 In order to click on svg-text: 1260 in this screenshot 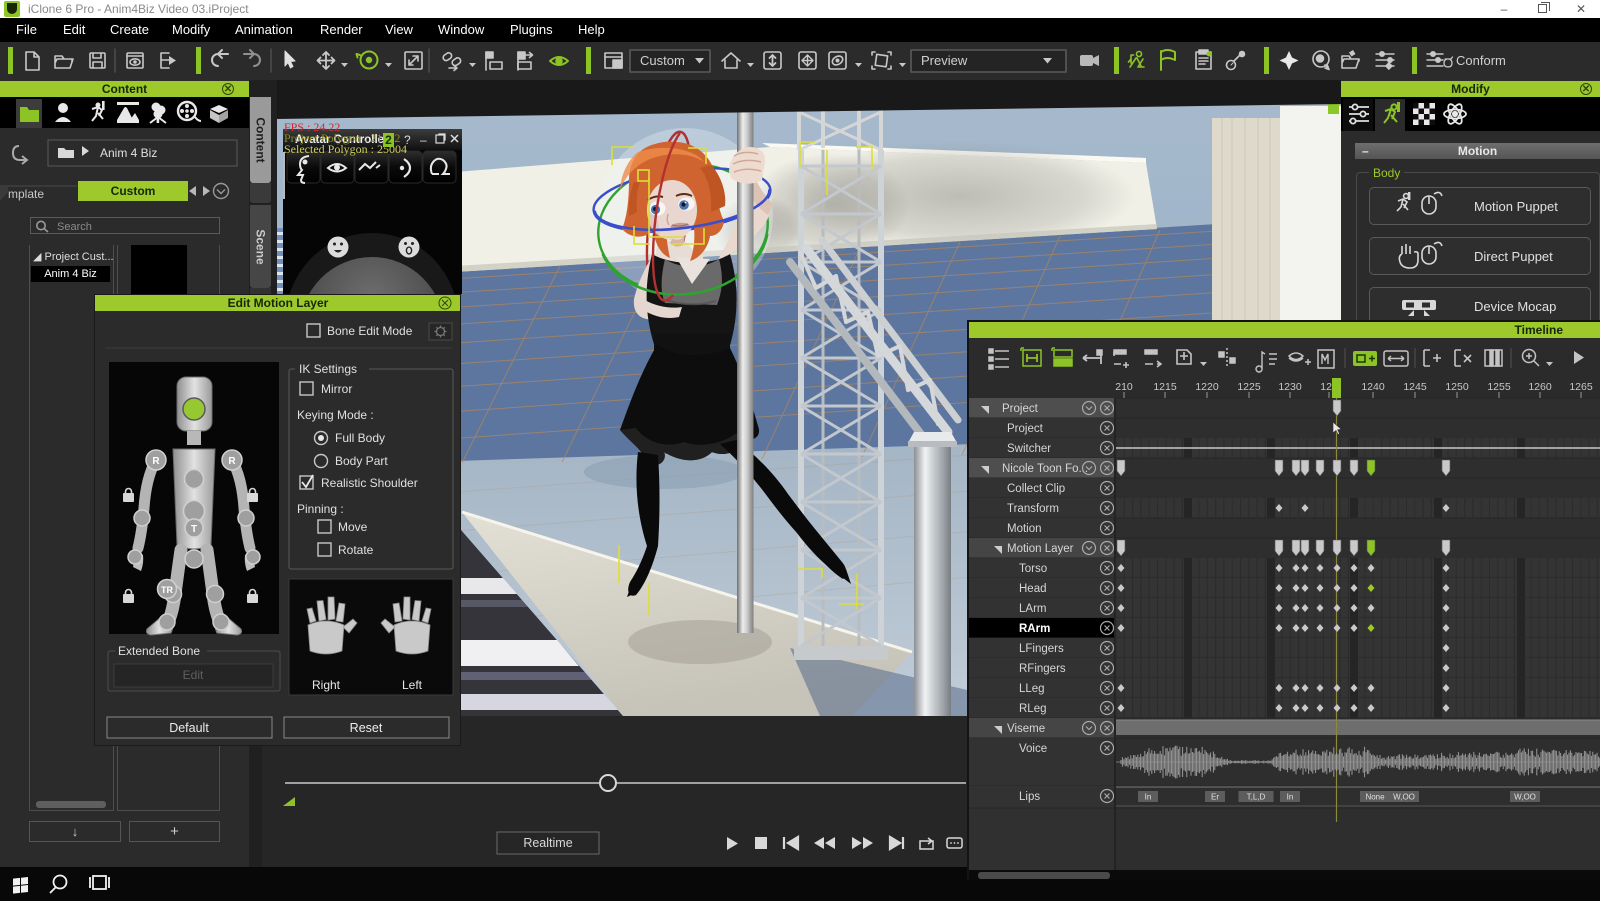, I will do `click(1540, 387)`.